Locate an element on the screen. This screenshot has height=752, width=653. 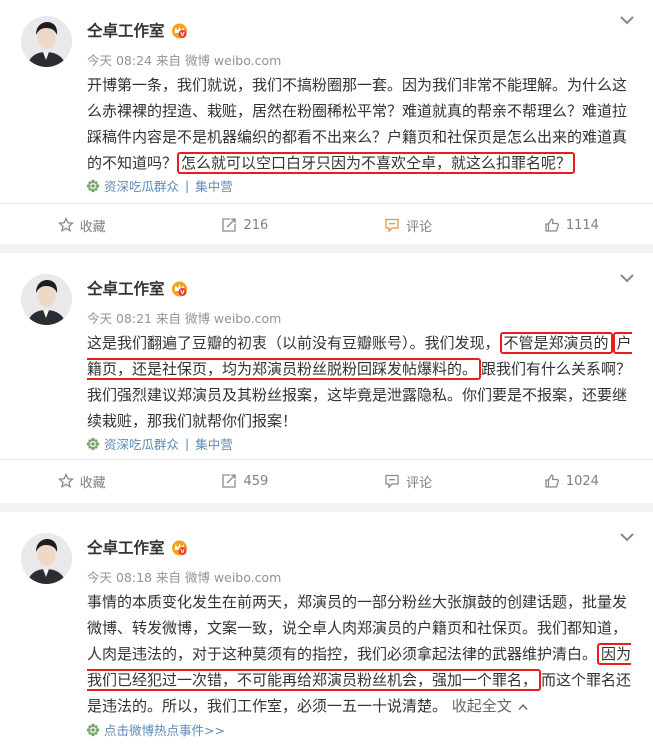
like-count: 1024 is located at coordinates (582, 481).